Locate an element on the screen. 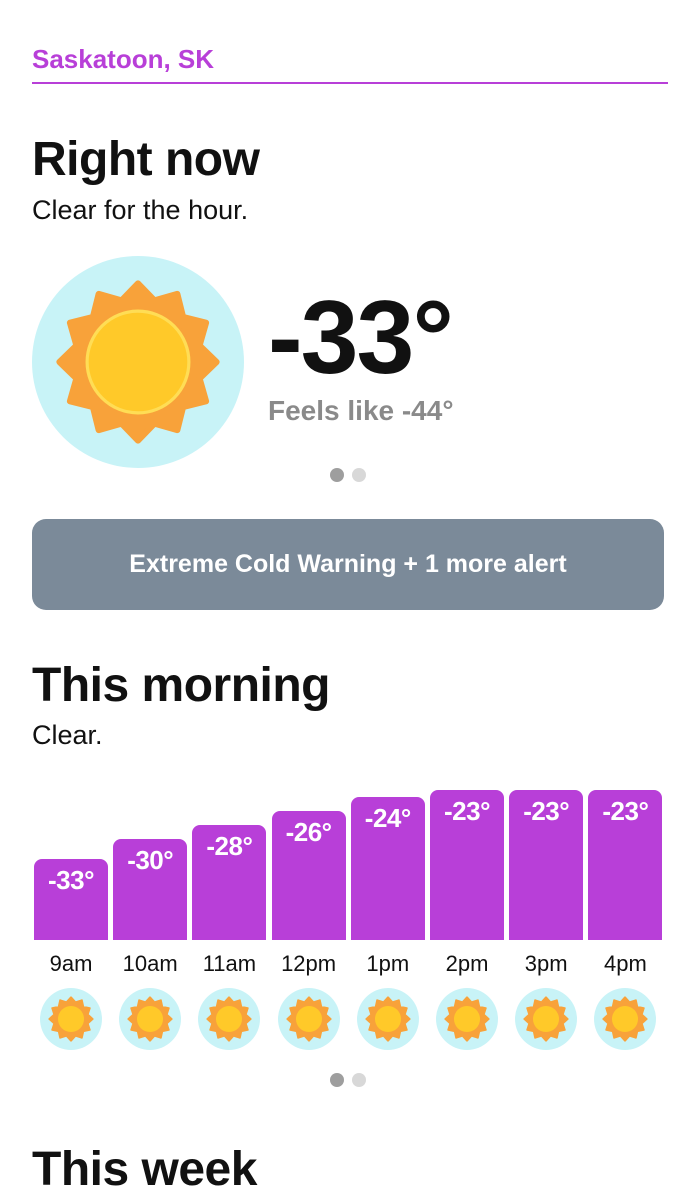  right-now-title: Right now is located at coordinates (146, 159).